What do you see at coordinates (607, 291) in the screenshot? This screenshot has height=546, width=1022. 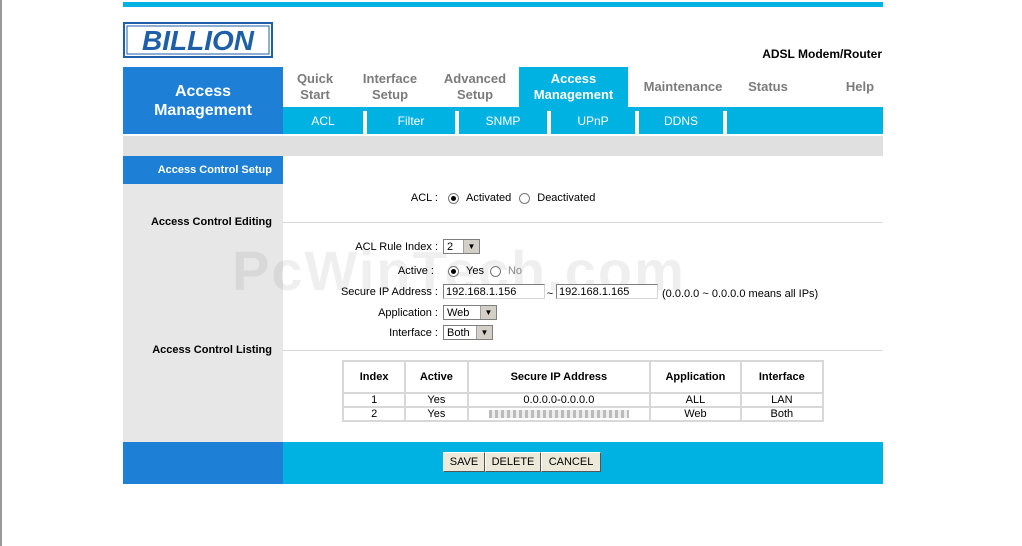 I see `ip-end-input: 192.168.1.165` at bounding box center [607, 291].